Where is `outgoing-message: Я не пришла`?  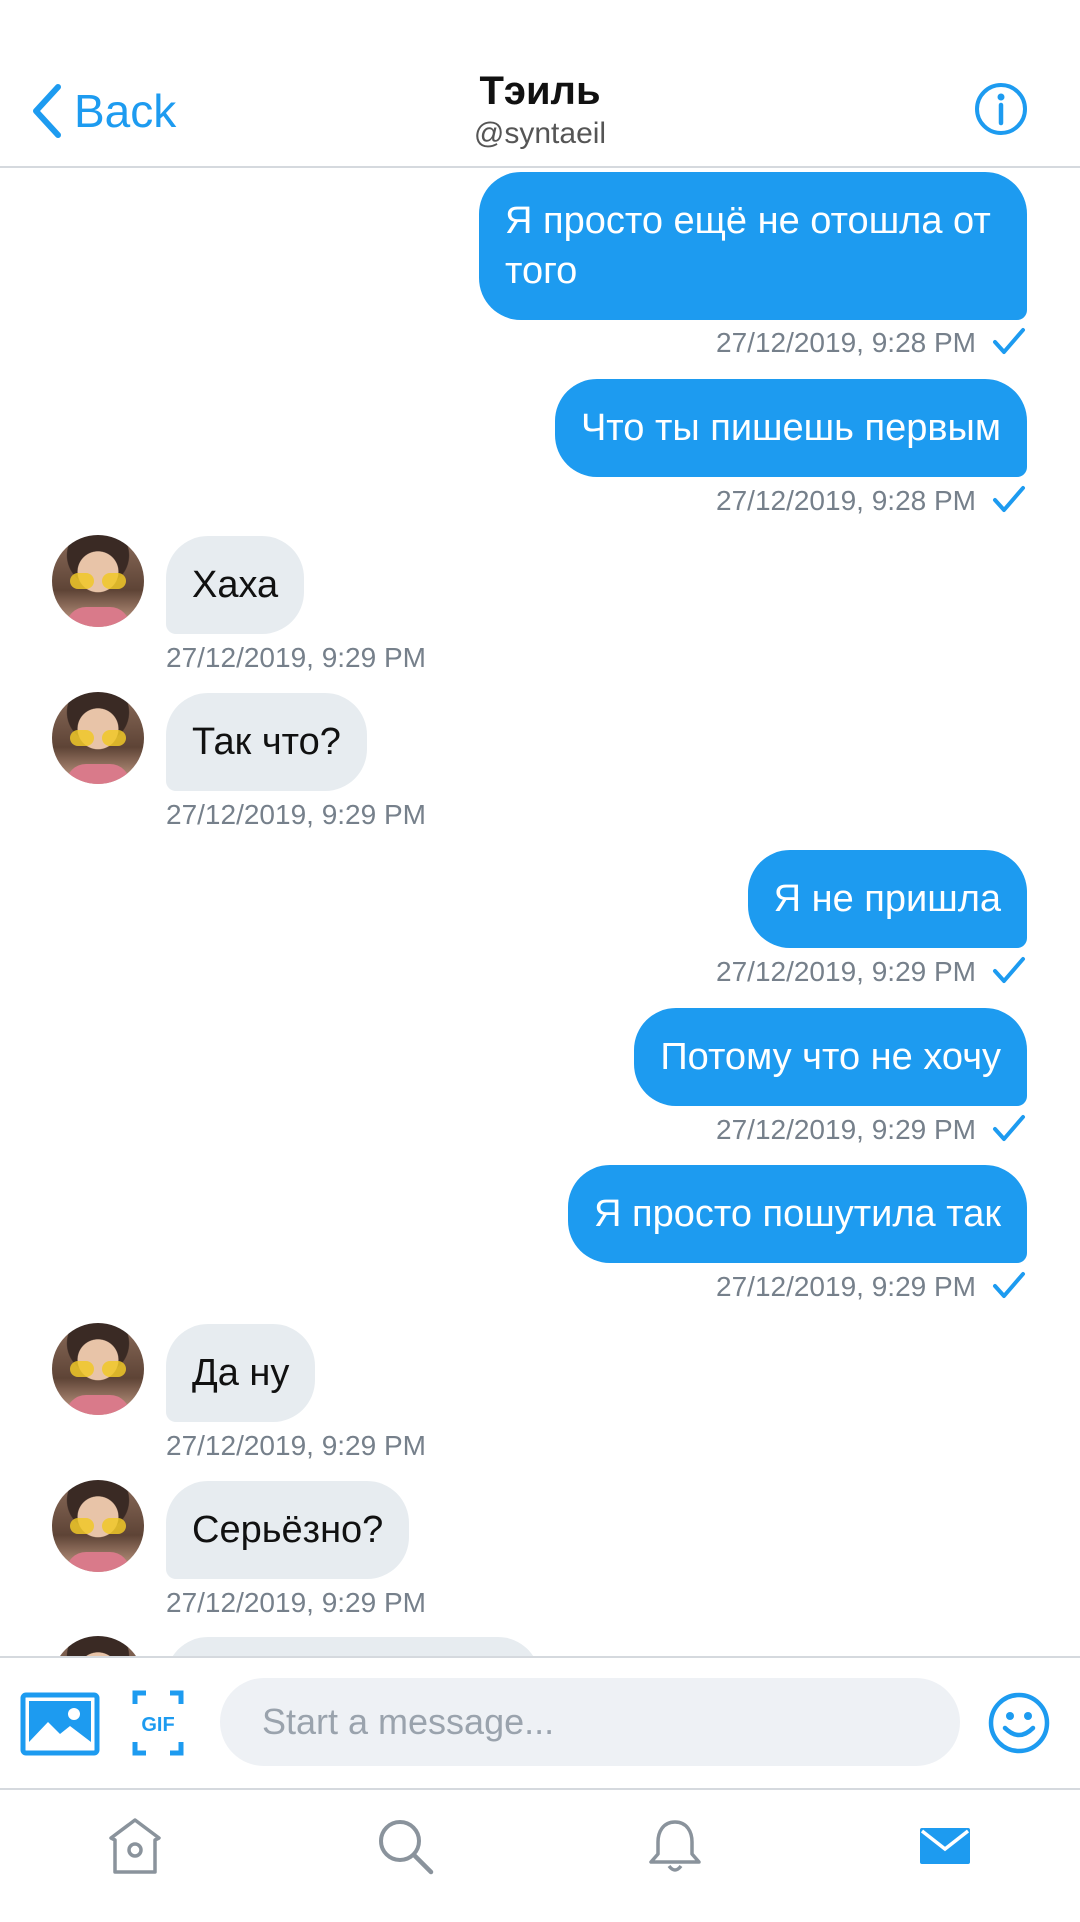 outgoing-message: Я не пришла is located at coordinates (887, 899).